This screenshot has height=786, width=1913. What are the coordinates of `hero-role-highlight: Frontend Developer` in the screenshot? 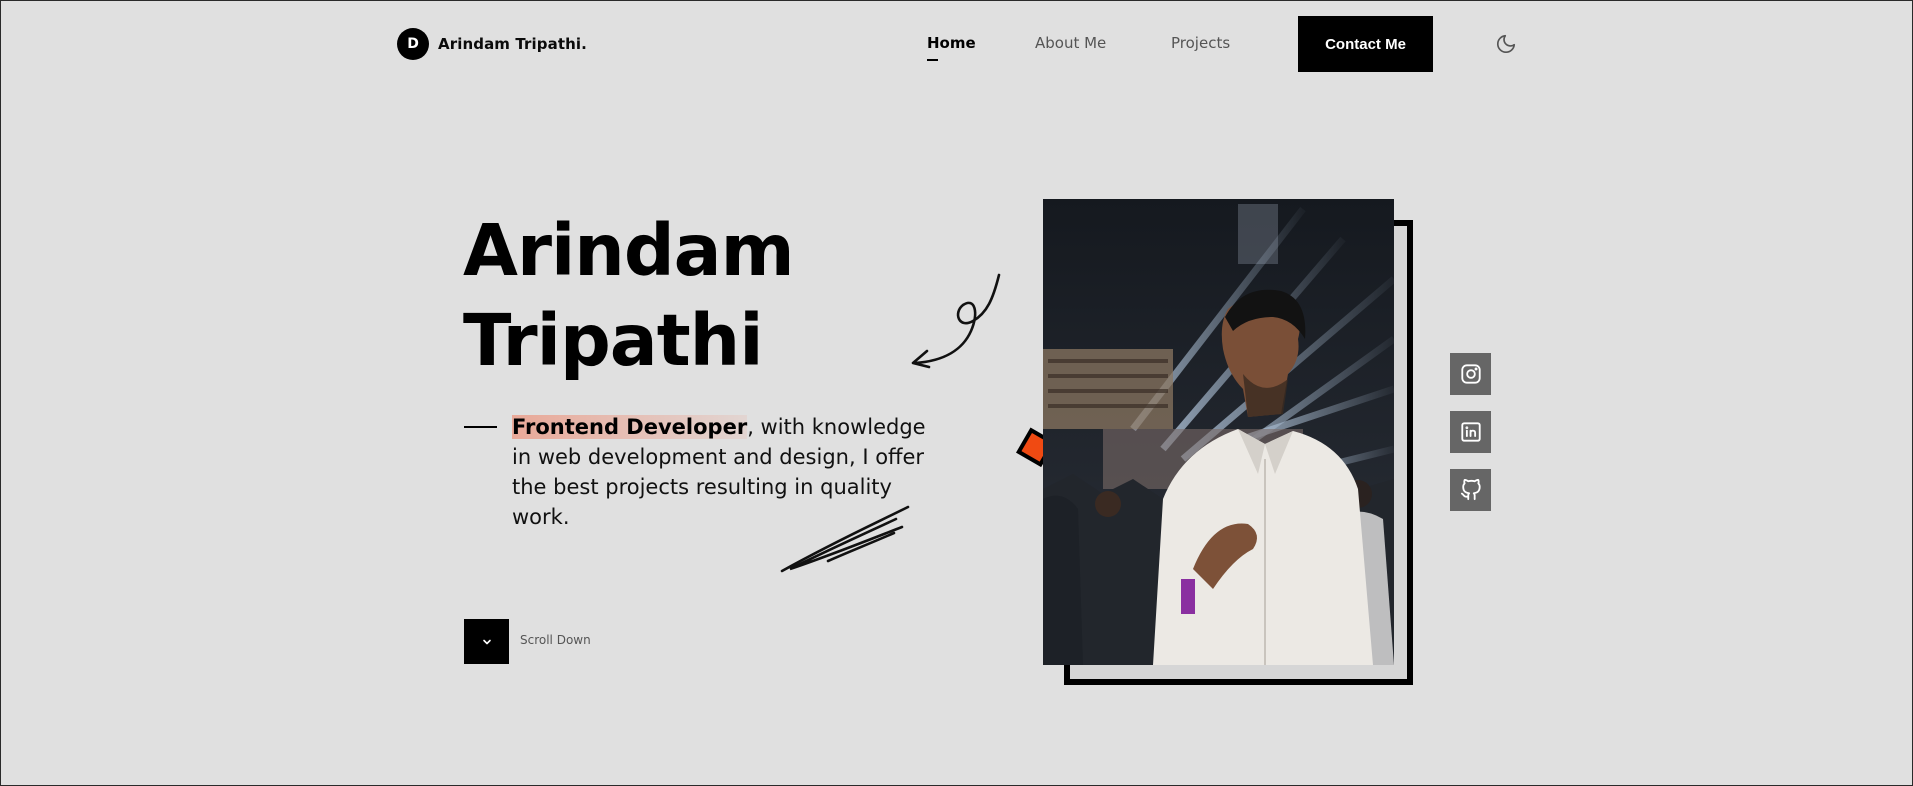 It's located at (630, 427).